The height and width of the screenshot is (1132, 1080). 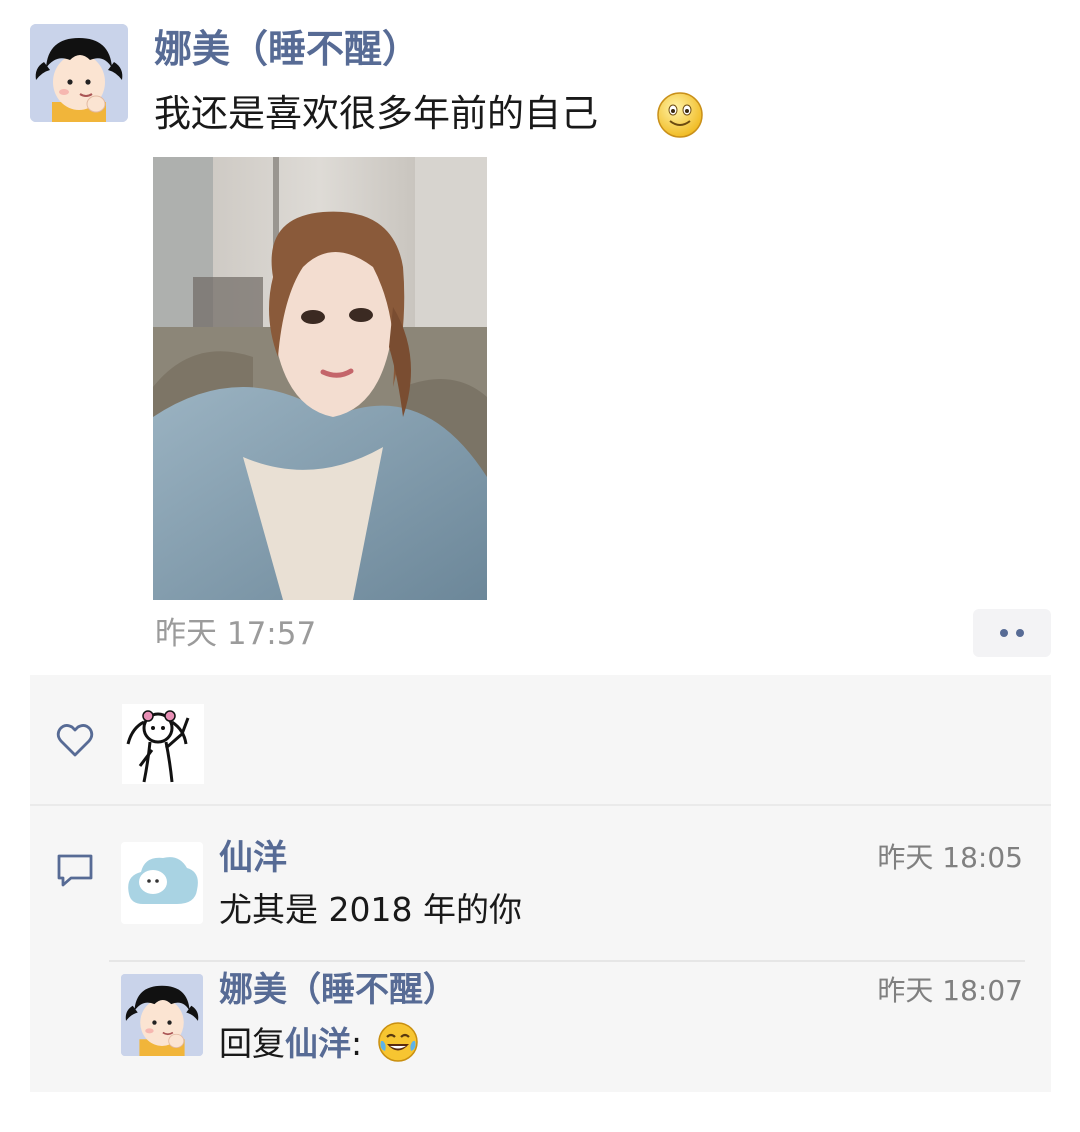 I want to click on comment-author-name: 仙洋, so click(x=253, y=858).